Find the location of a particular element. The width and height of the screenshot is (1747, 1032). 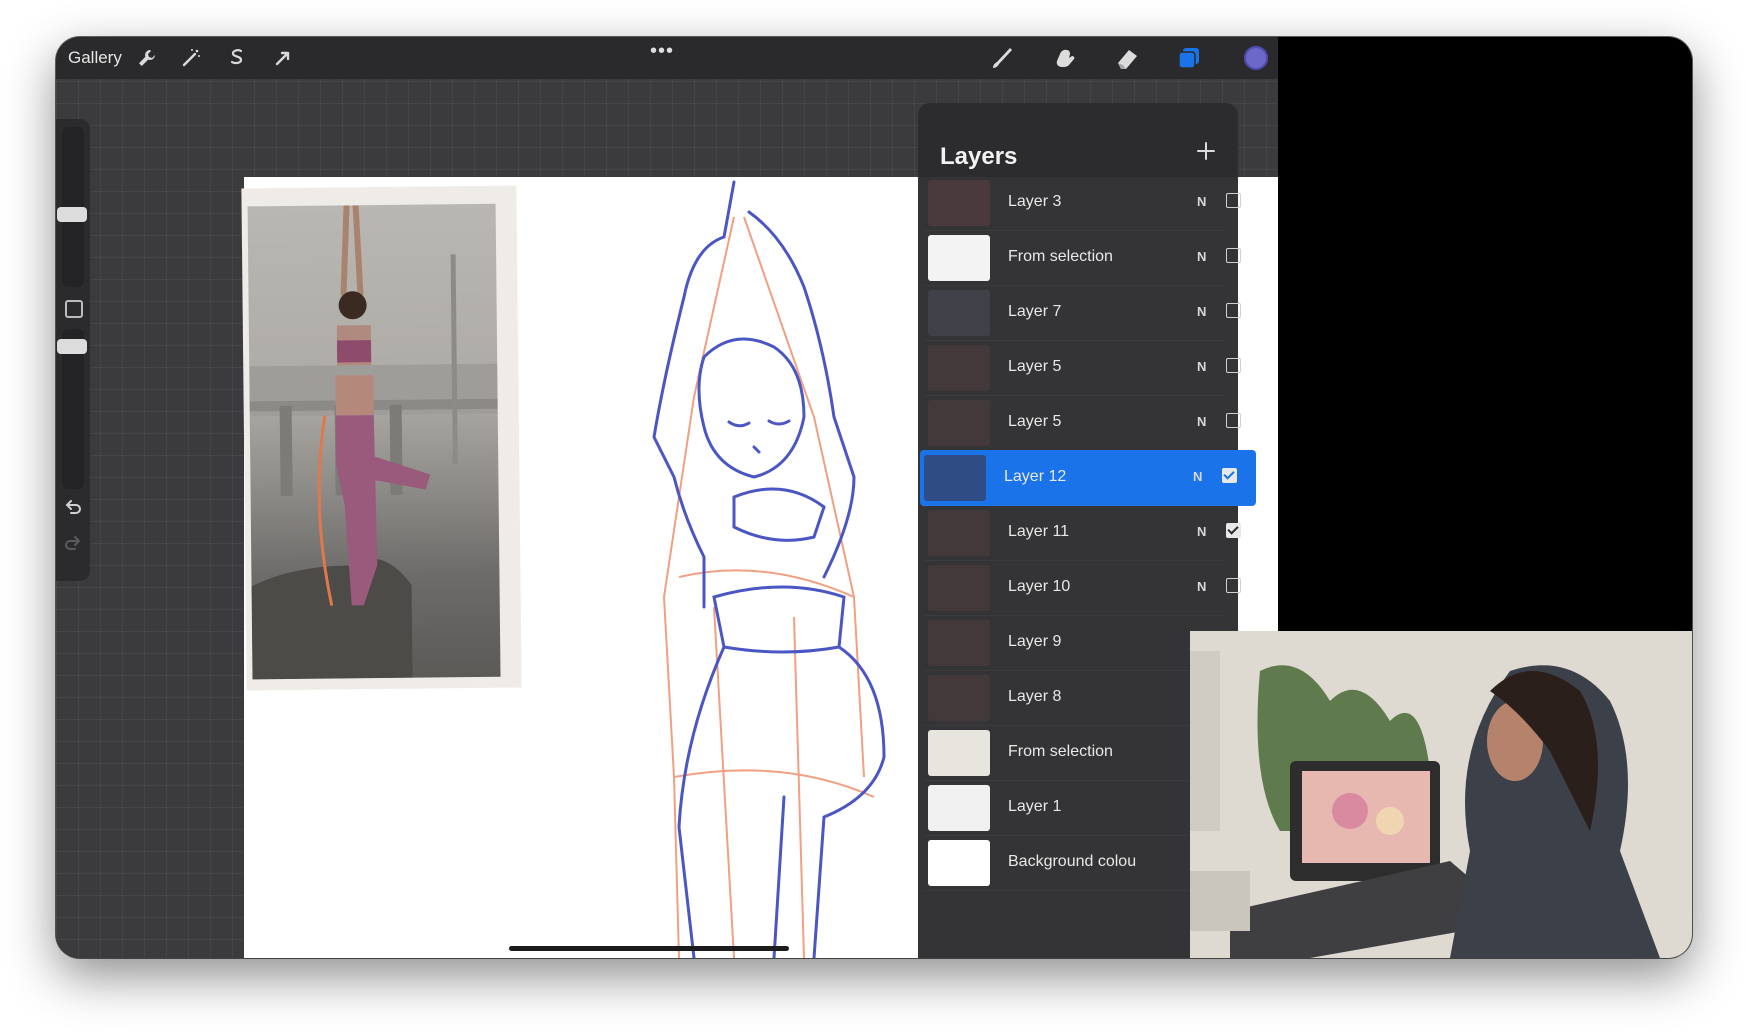

layer-row: From selection N is located at coordinates (1082, 258).